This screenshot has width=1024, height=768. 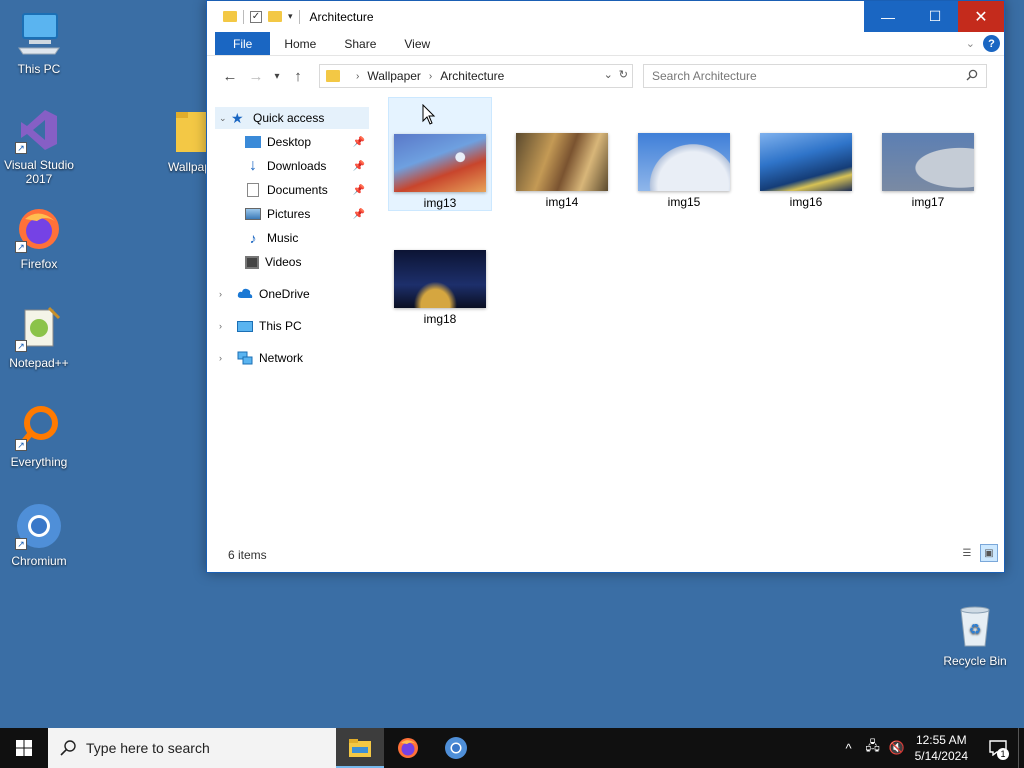 What do you see at coordinates (39, 436) in the screenshot?
I see `desktop-icon-everything: ↗ Everything` at bounding box center [39, 436].